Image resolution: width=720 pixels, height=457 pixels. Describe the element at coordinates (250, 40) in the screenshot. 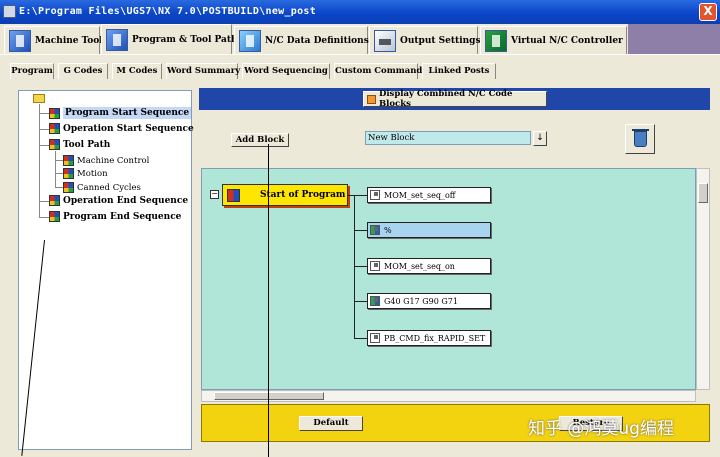

I see `nc-data-icon` at that location.